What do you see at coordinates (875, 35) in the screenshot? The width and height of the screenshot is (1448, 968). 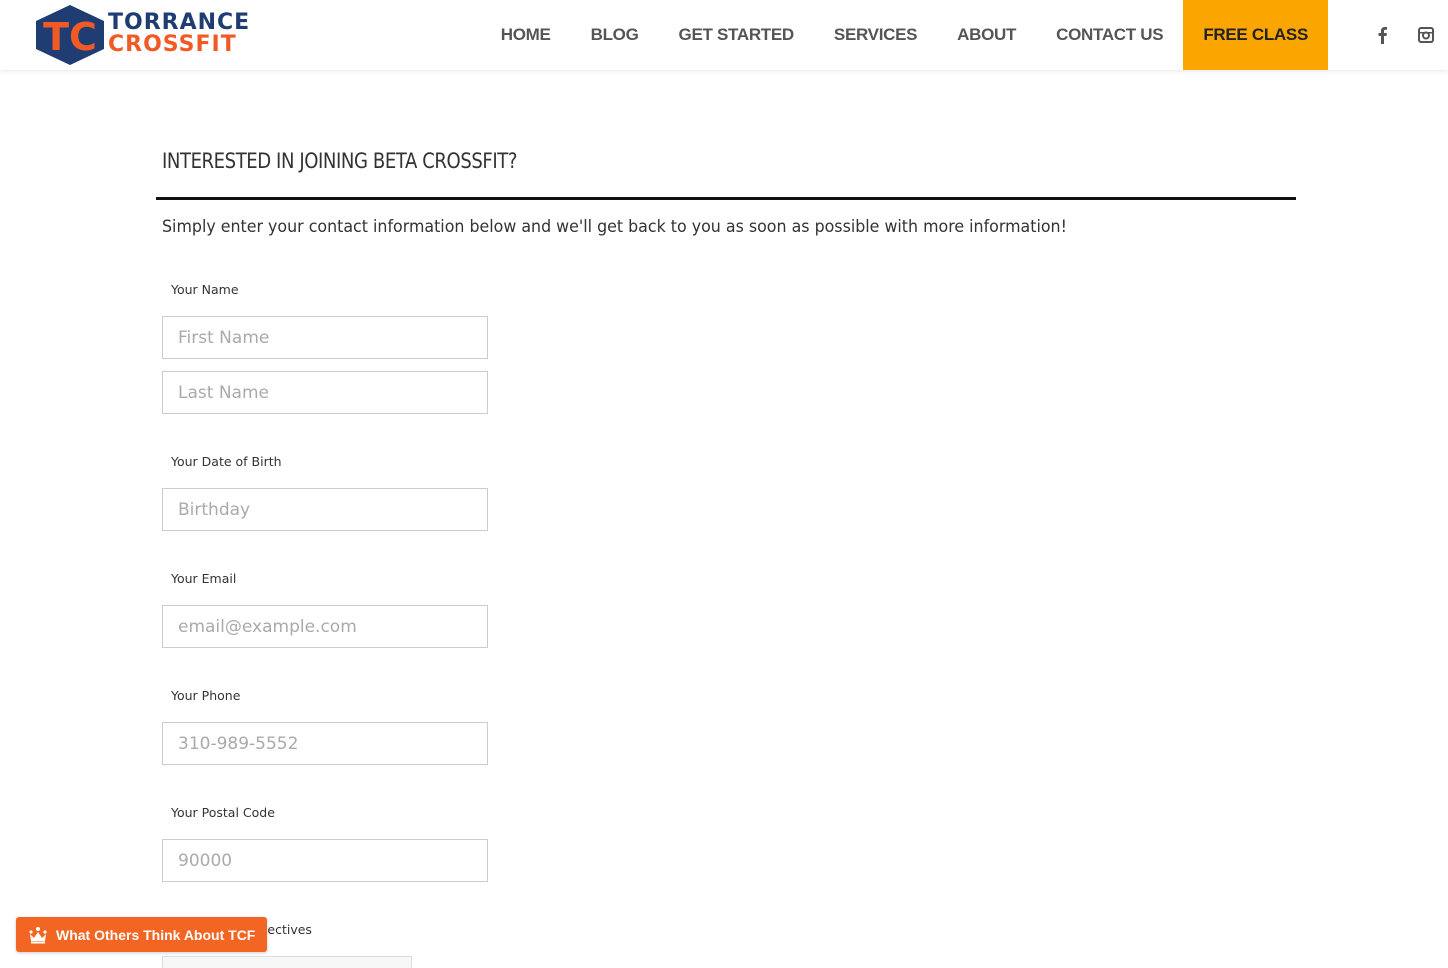 I see `nav-services: SERVICES` at bounding box center [875, 35].